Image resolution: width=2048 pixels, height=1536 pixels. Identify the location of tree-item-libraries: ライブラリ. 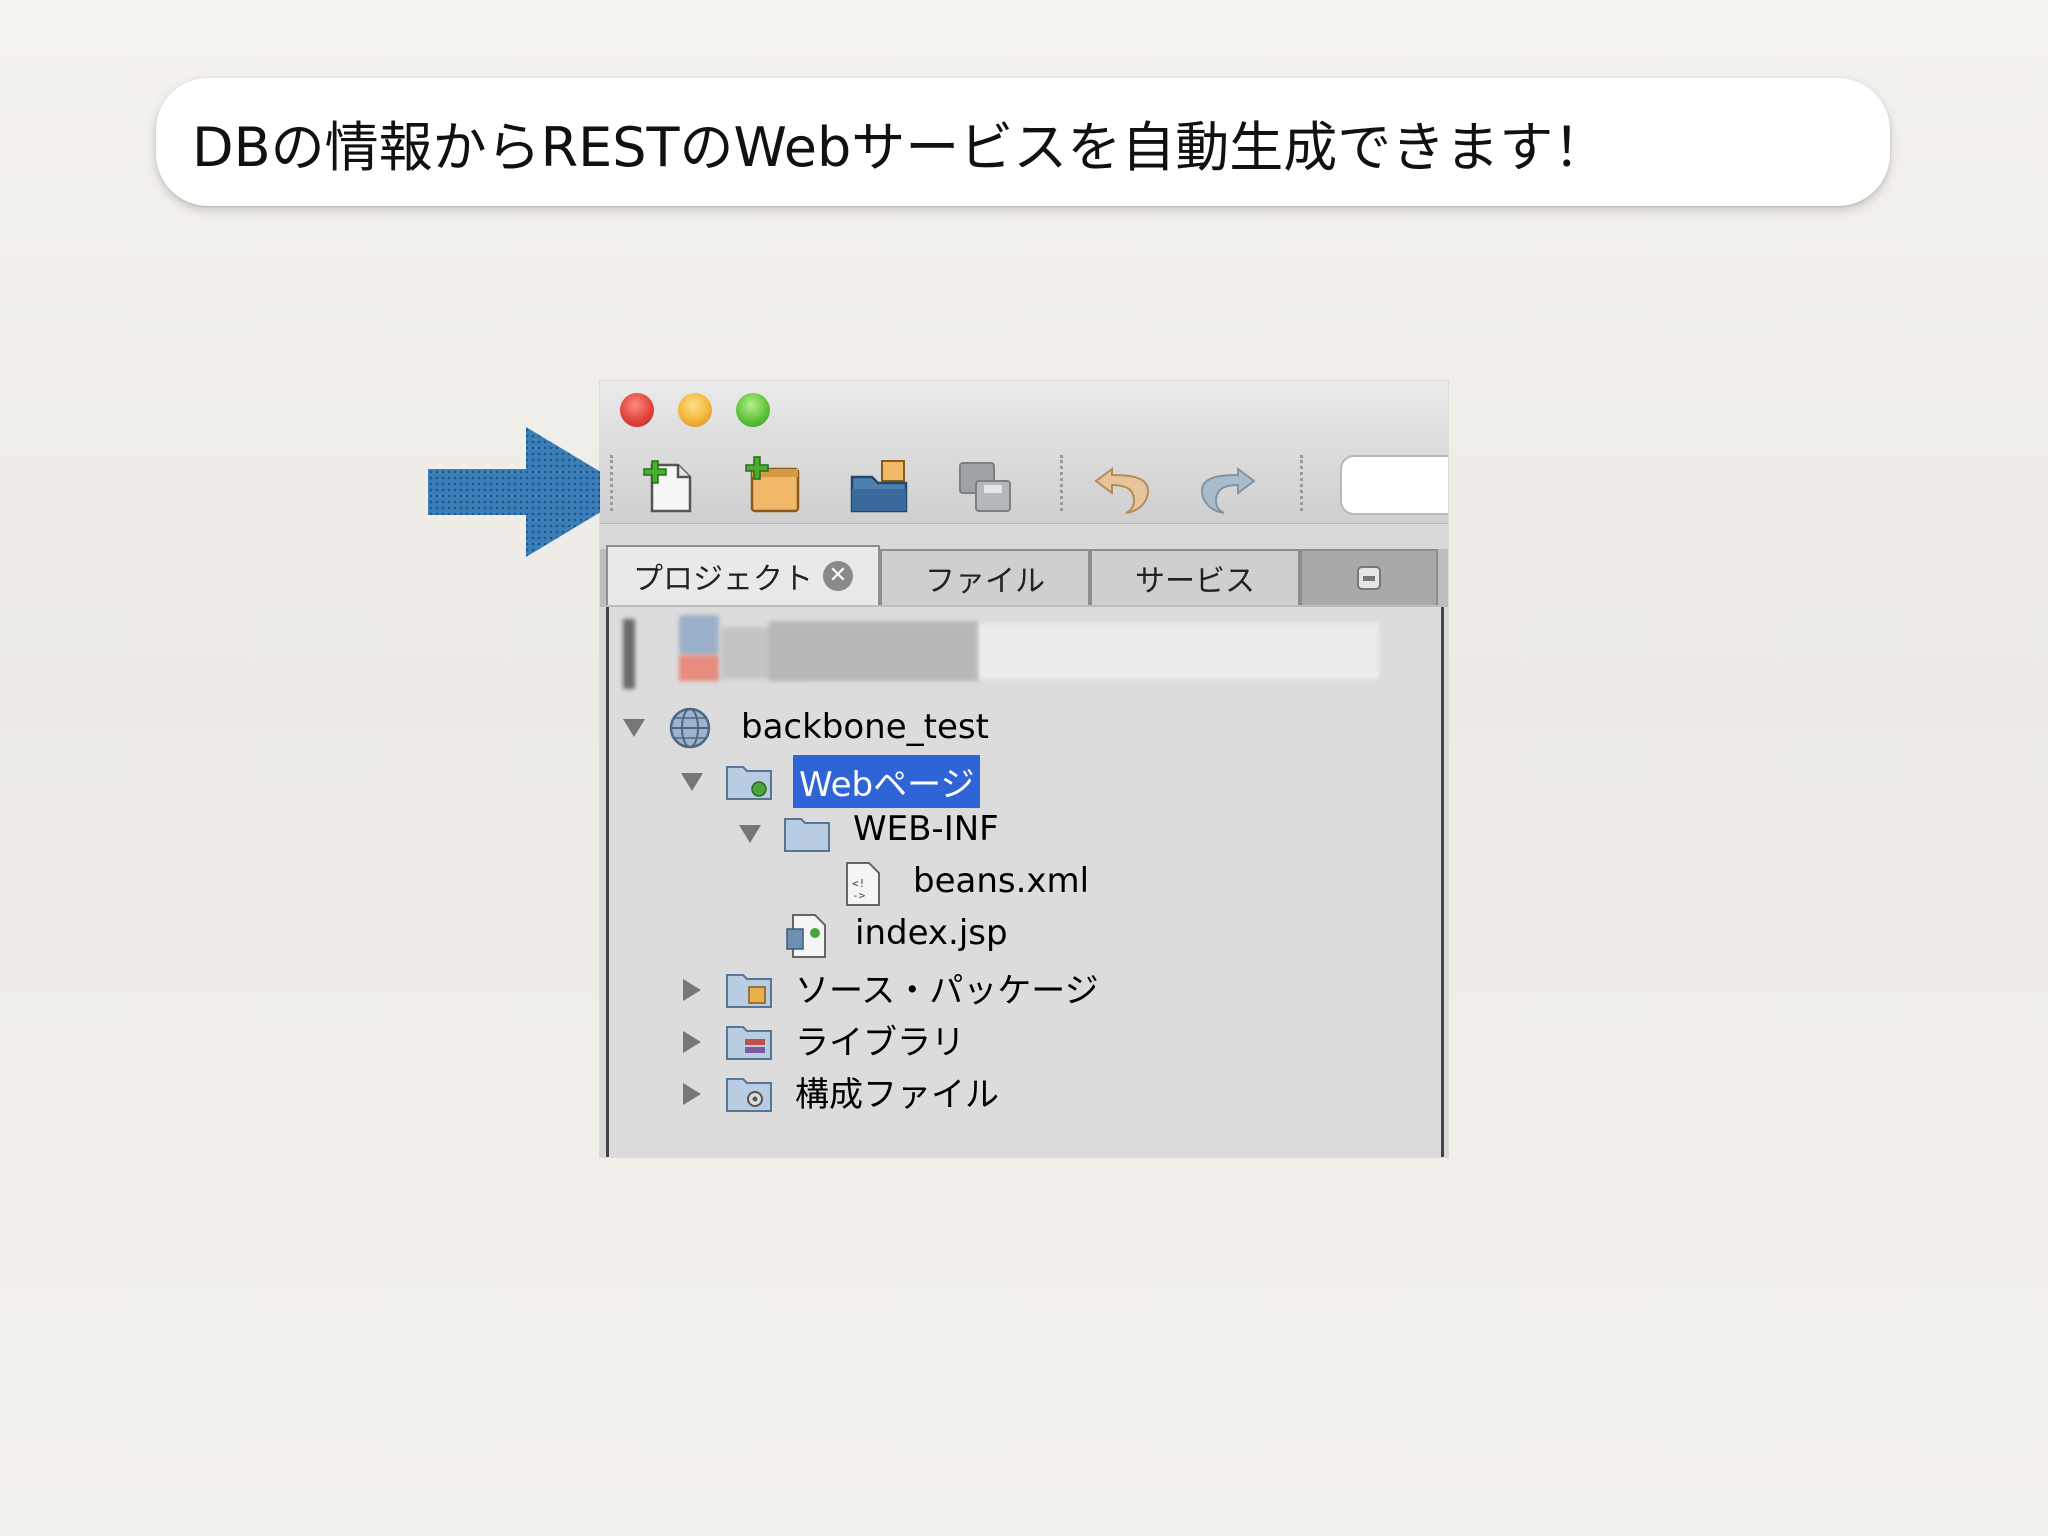
(880, 1039).